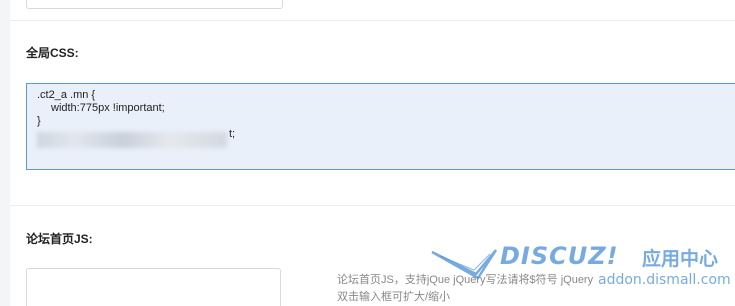  What do you see at coordinates (465, 280) in the screenshot?
I see `hint-line: 论坛首页JS，支持jQue jQuery写法请将$符号 jQuery` at bounding box center [465, 280].